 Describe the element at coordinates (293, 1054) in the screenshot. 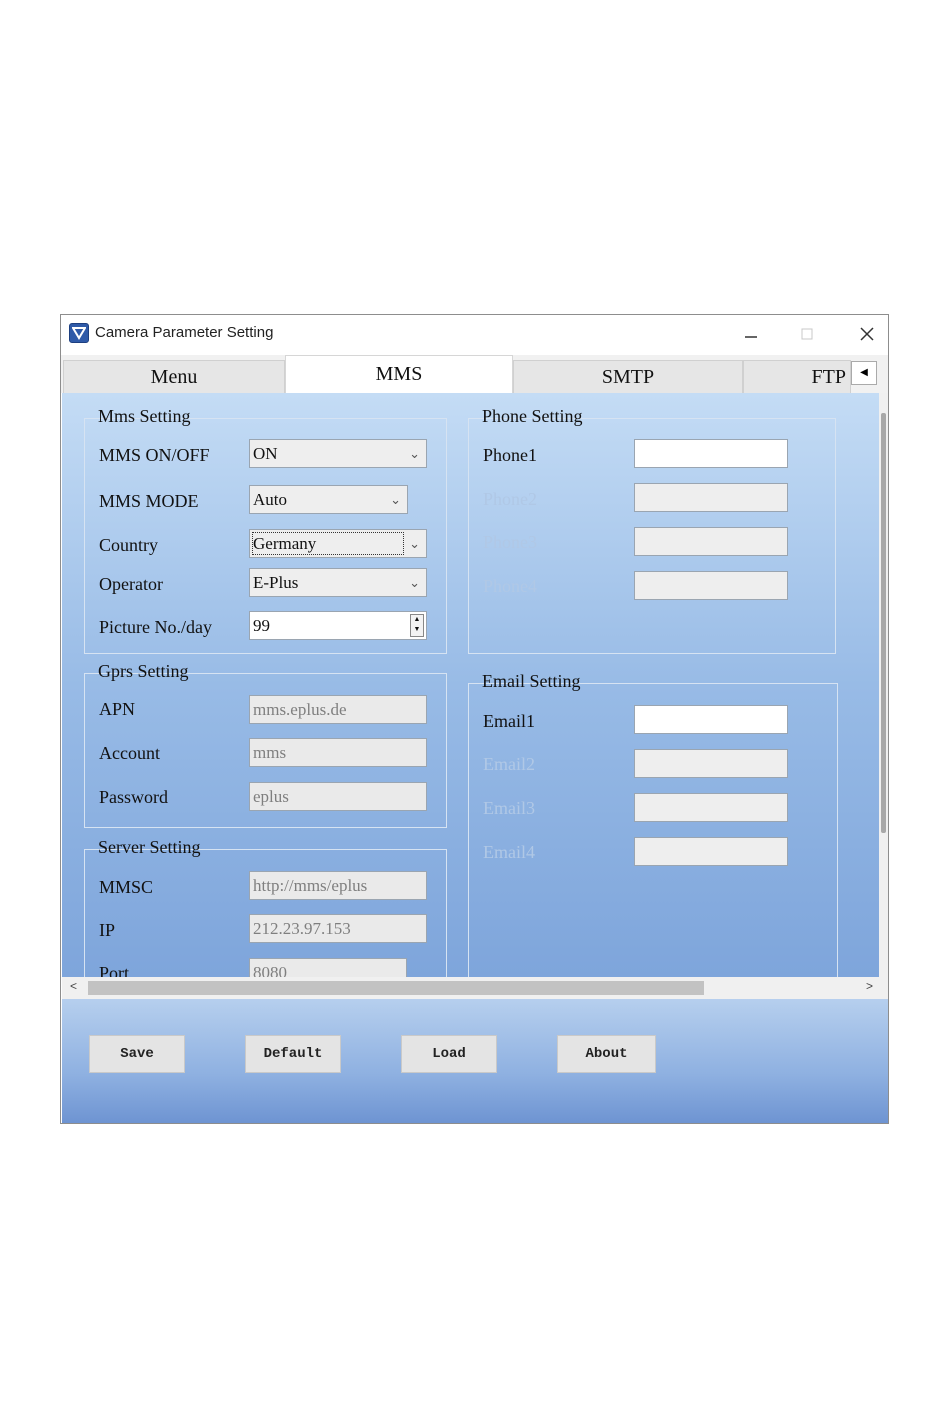

I see `default-button: Default` at that location.